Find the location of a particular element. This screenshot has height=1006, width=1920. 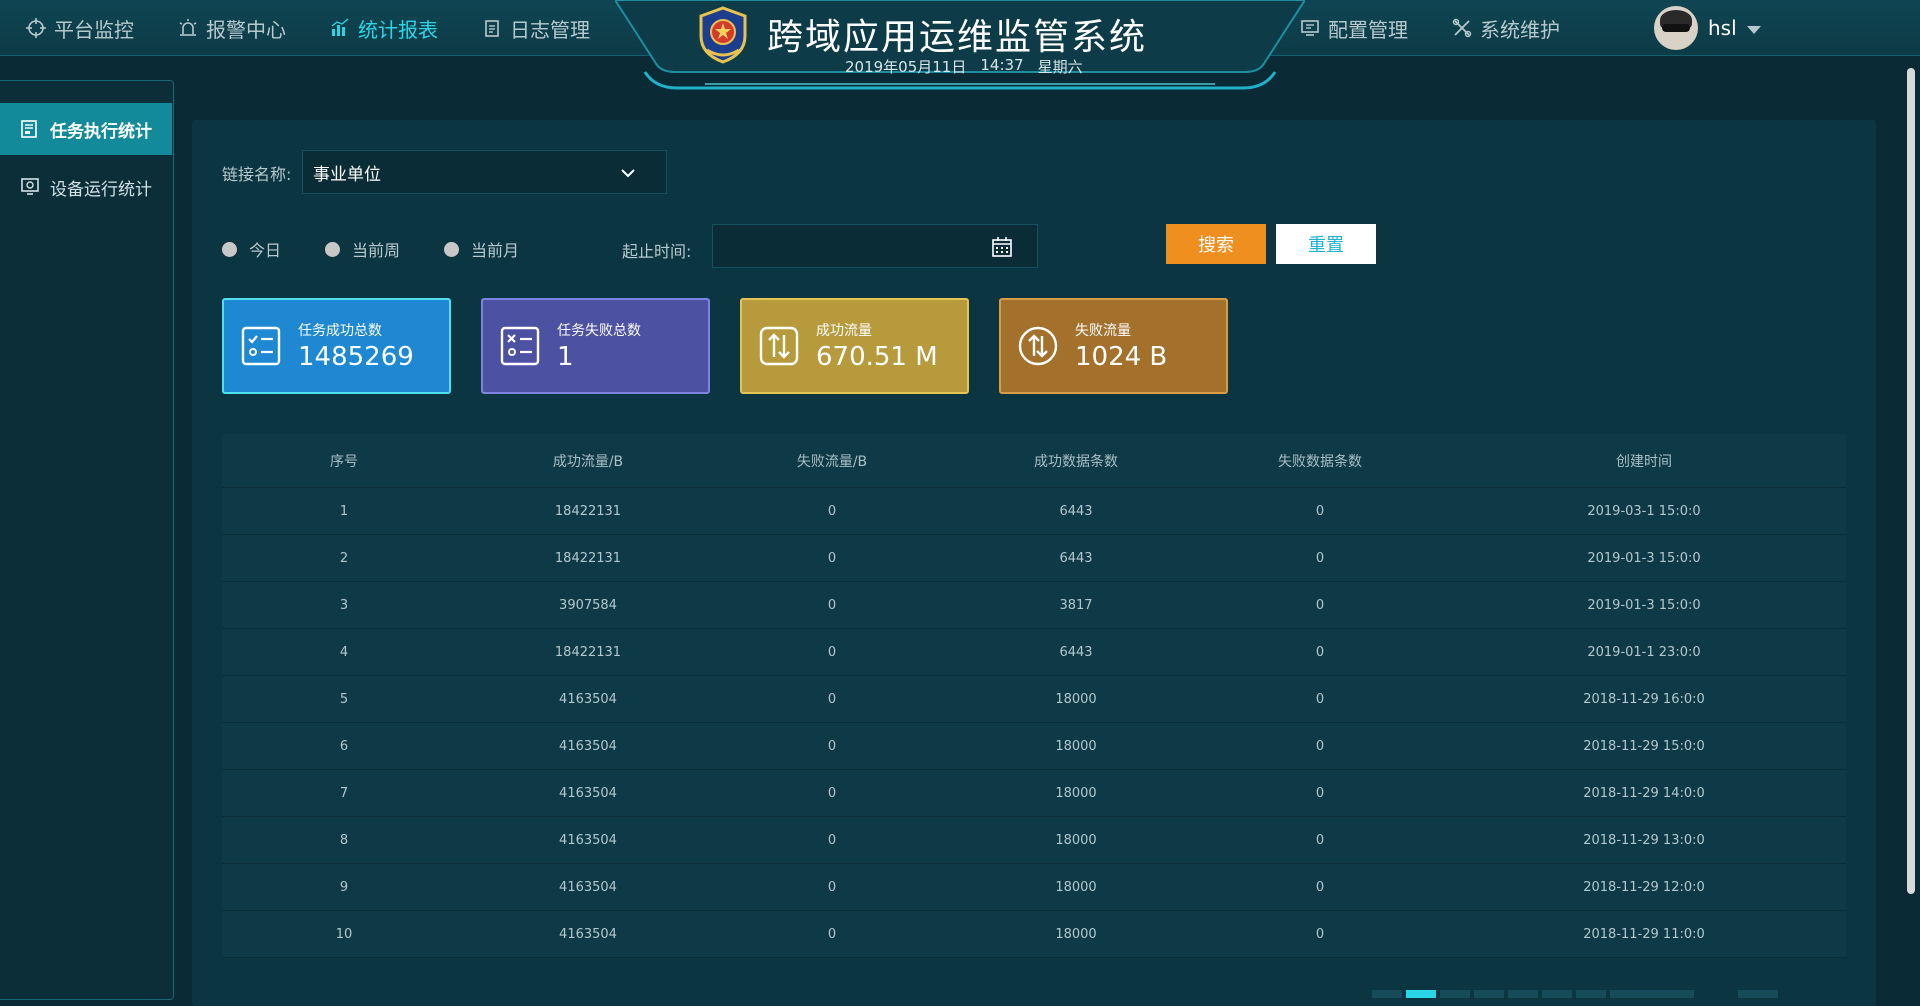

user-menu: hsl is located at coordinates (1707, 28).